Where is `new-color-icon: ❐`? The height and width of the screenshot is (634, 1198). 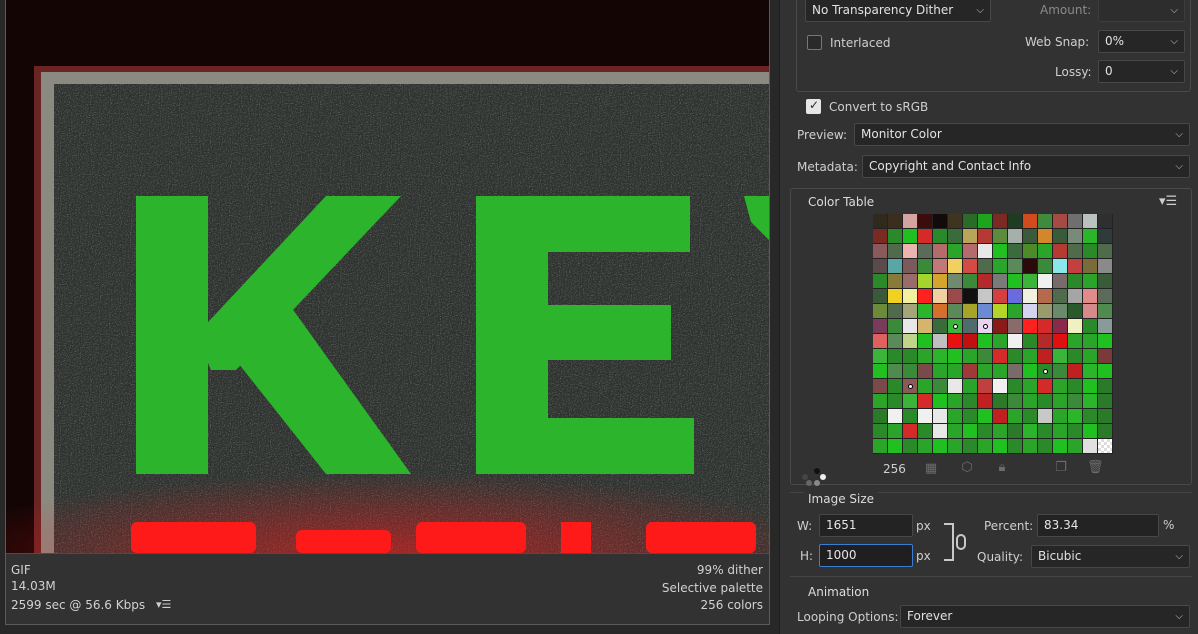 new-color-icon: ❐ is located at coordinates (1061, 468).